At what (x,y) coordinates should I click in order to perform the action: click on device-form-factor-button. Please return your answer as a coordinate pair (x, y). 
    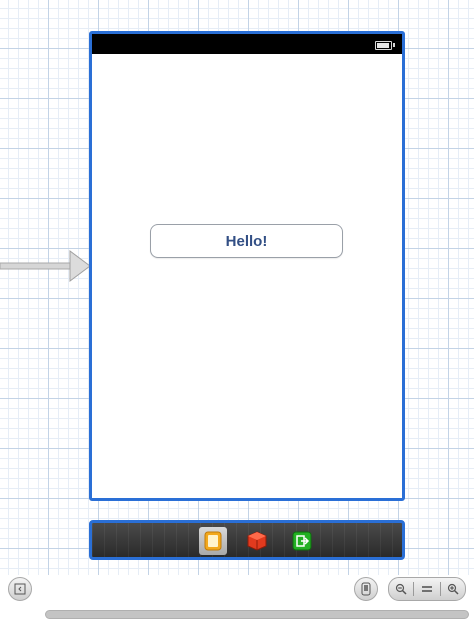
    Looking at the image, I should click on (366, 589).